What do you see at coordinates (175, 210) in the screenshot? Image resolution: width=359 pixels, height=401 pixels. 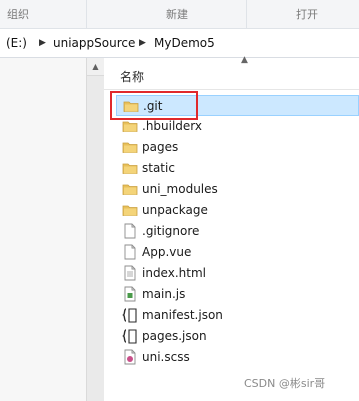 I see `file-name: unpackage` at bounding box center [175, 210].